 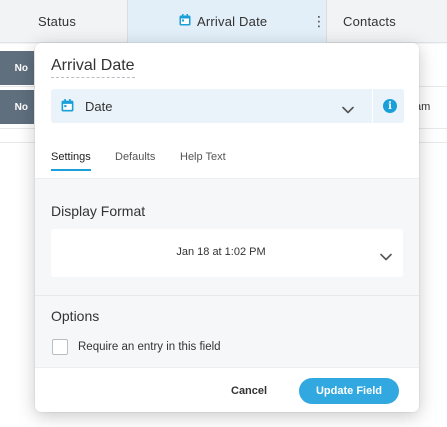 What do you see at coordinates (93, 67) in the screenshot?
I see `field-name-title: Arrival Date` at bounding box center [93, 67].